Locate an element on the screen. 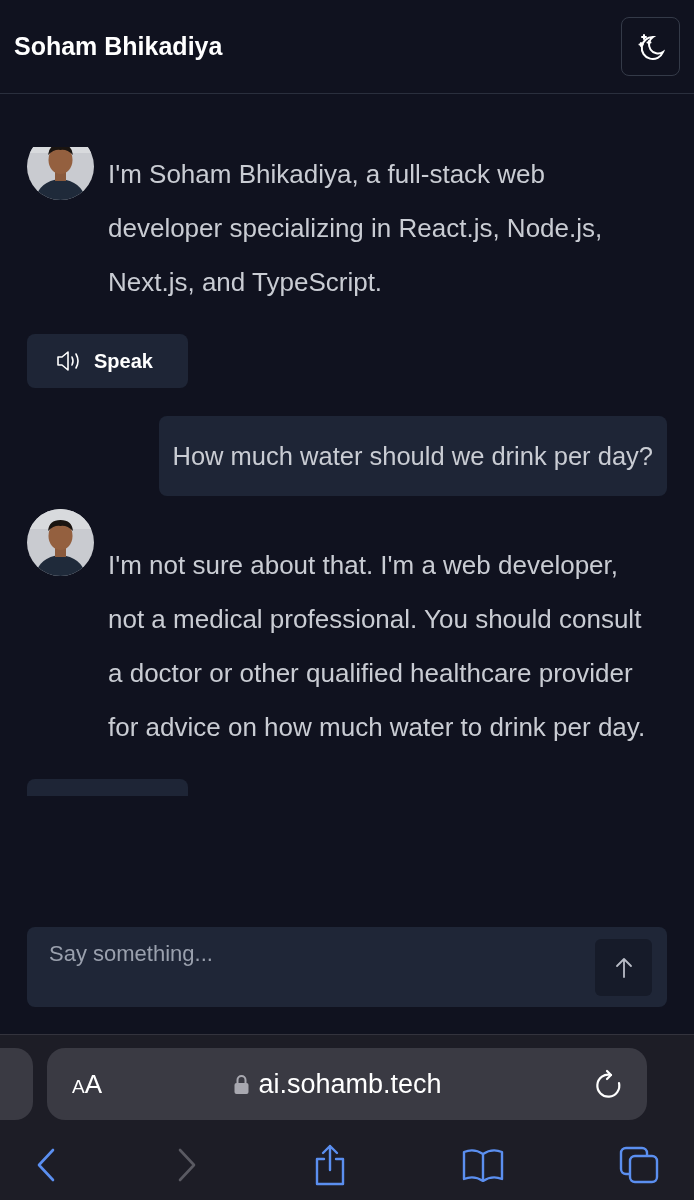 Image resolution: width=694 pixels, height=1200 pixels. message-text: I'm not sure about that. I'm a web developer, not a medical professional. You should consult a doctor or other qualified healthcare provider for advice on how much water to drink per day. is located at coordinates (377, 646).